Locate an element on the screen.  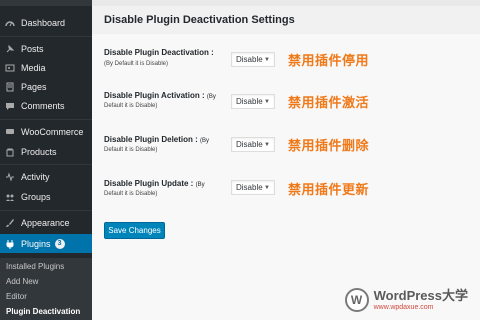
sidebar-item-posts: Posts is located at coordinates (46, 49).